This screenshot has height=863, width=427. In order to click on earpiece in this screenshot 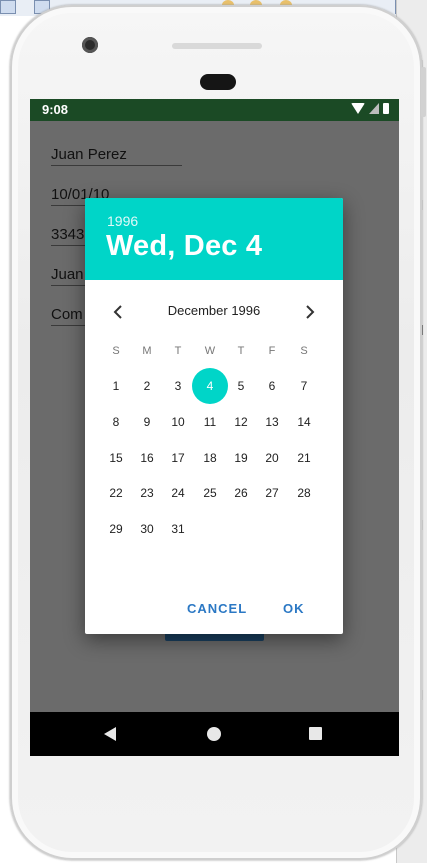, I will do `click(218, 82)`.